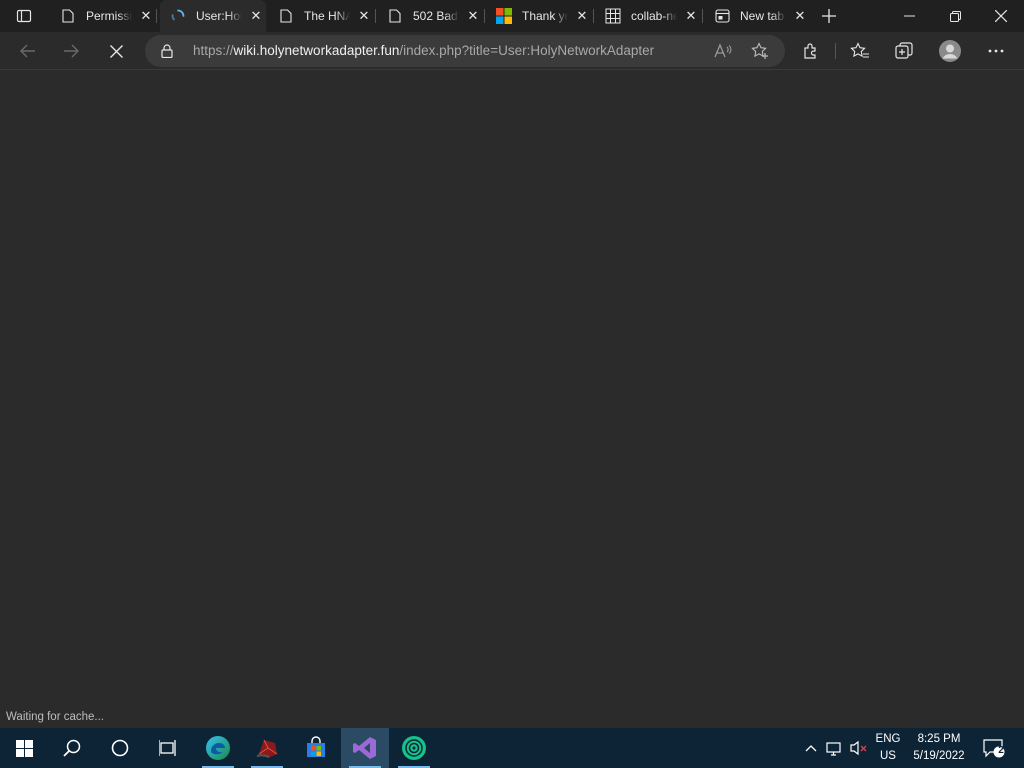  I want to click on tab-the-hna: The HNA ✕, so click(321, 16).